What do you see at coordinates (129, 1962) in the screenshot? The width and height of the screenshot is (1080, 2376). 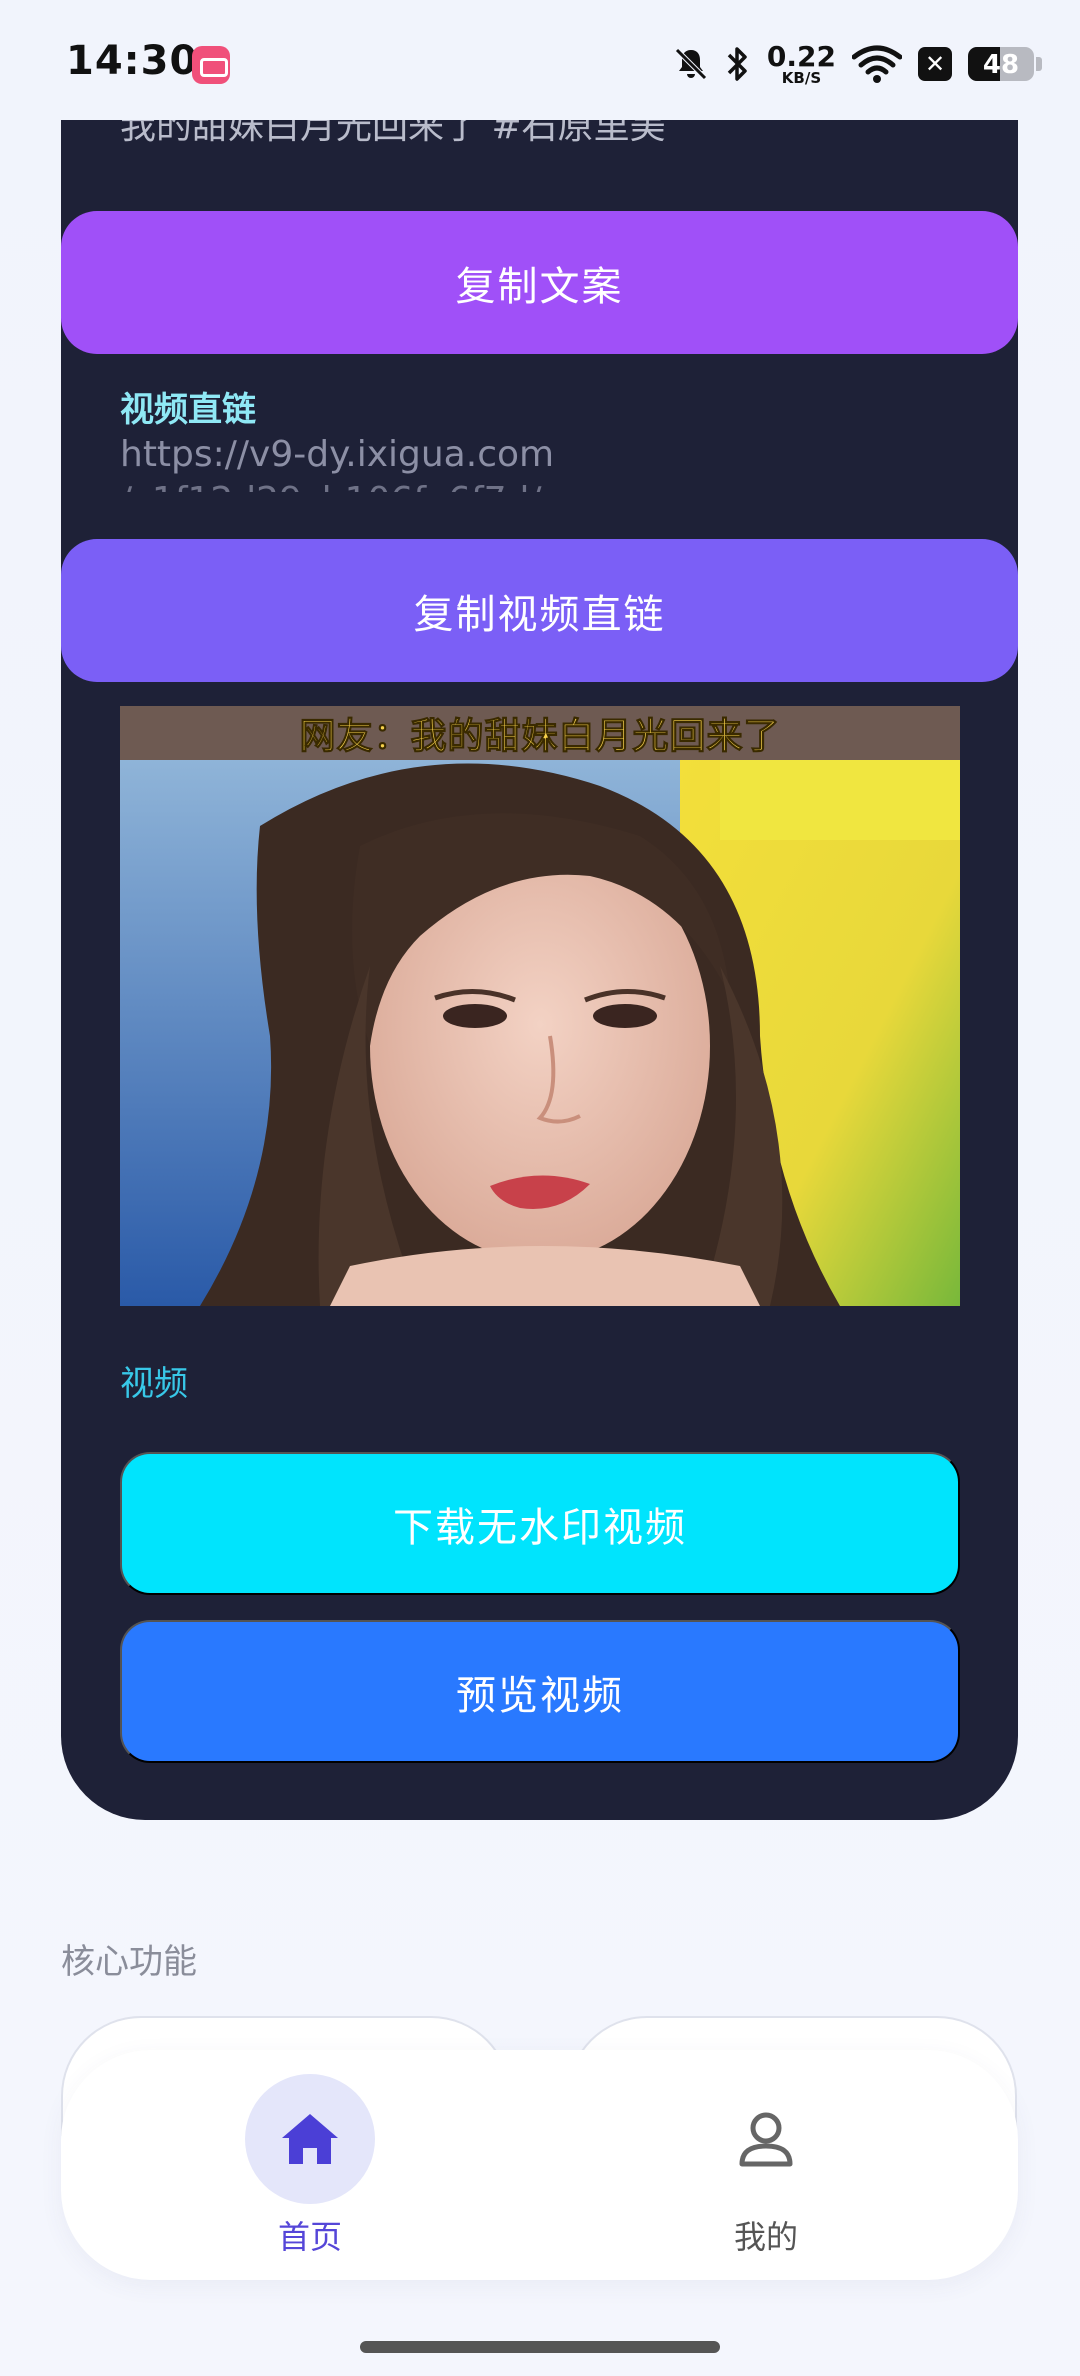 I see `core-features-title: 核心功能` at bounding box center [129, 1962].